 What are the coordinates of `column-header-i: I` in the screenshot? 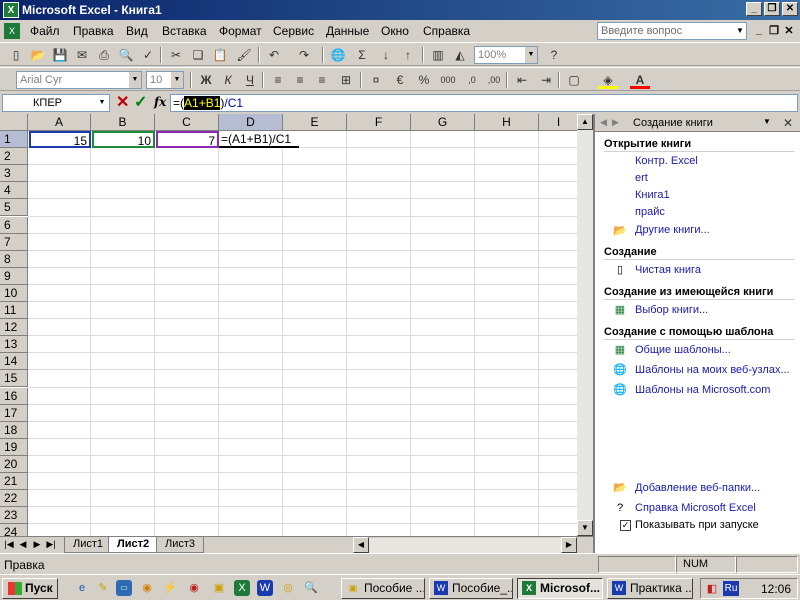 It's located at (559, 122).